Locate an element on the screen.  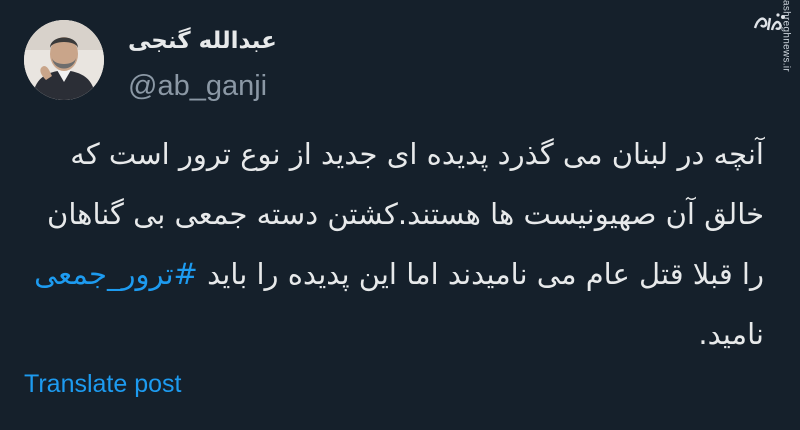
watermark-site: mashreghnews.ir is located at coordinates (786, 36).